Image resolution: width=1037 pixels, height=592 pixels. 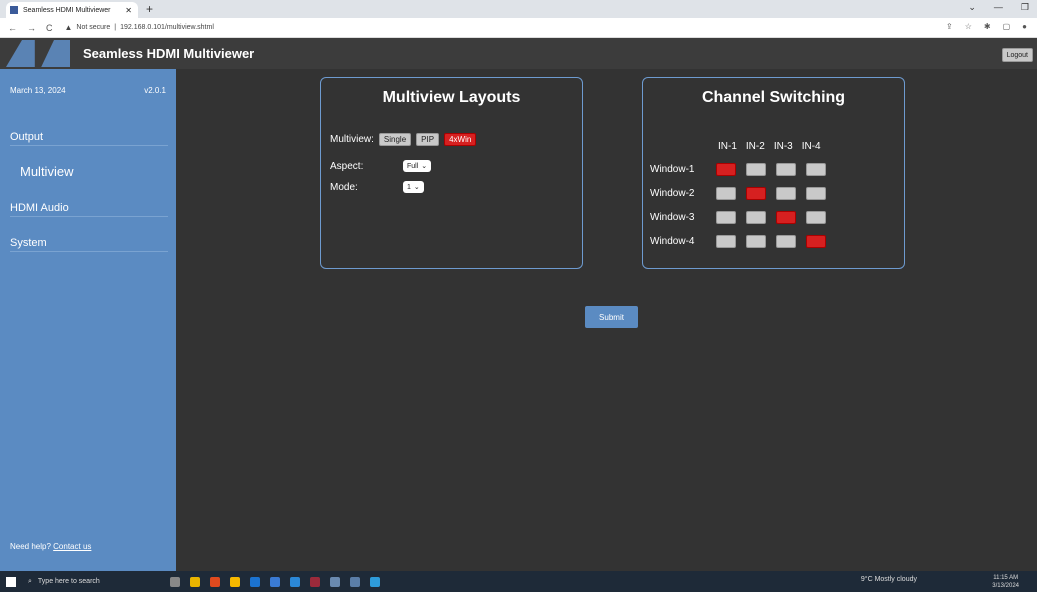 I want to click on logout-button: Logout, so click(x=1017, y=55).